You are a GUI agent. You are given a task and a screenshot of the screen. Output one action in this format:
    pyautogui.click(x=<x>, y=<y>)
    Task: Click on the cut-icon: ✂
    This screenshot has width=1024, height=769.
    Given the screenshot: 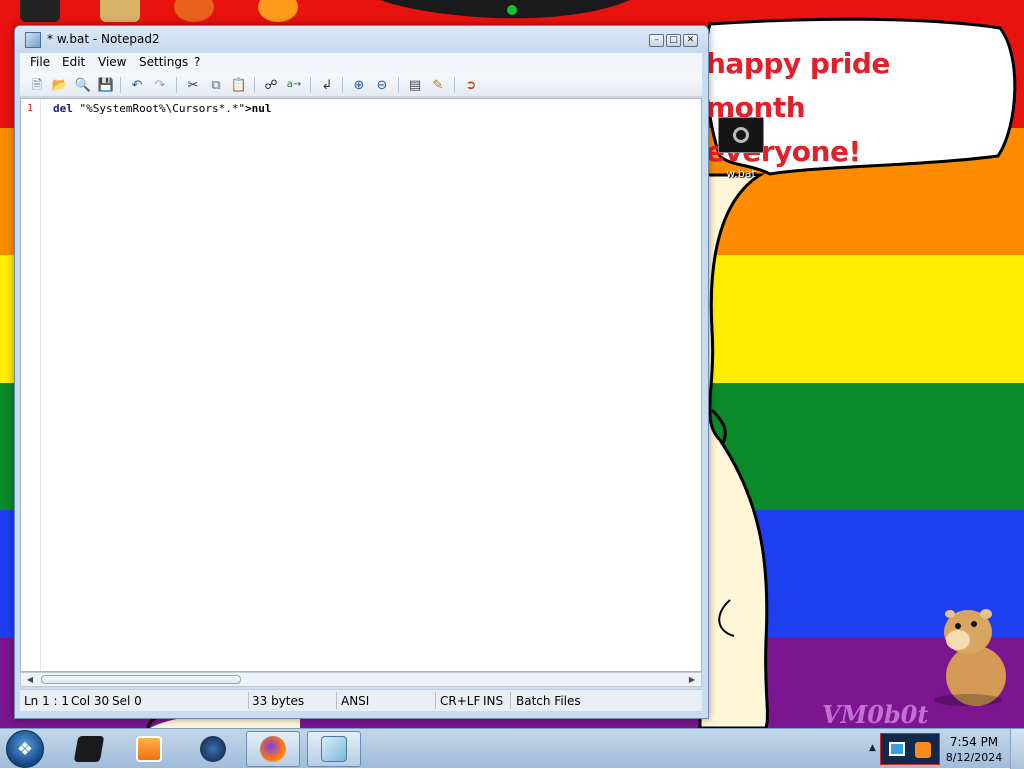 What is the action you would take?
    pyautogui.click(x=193, y=85)
    